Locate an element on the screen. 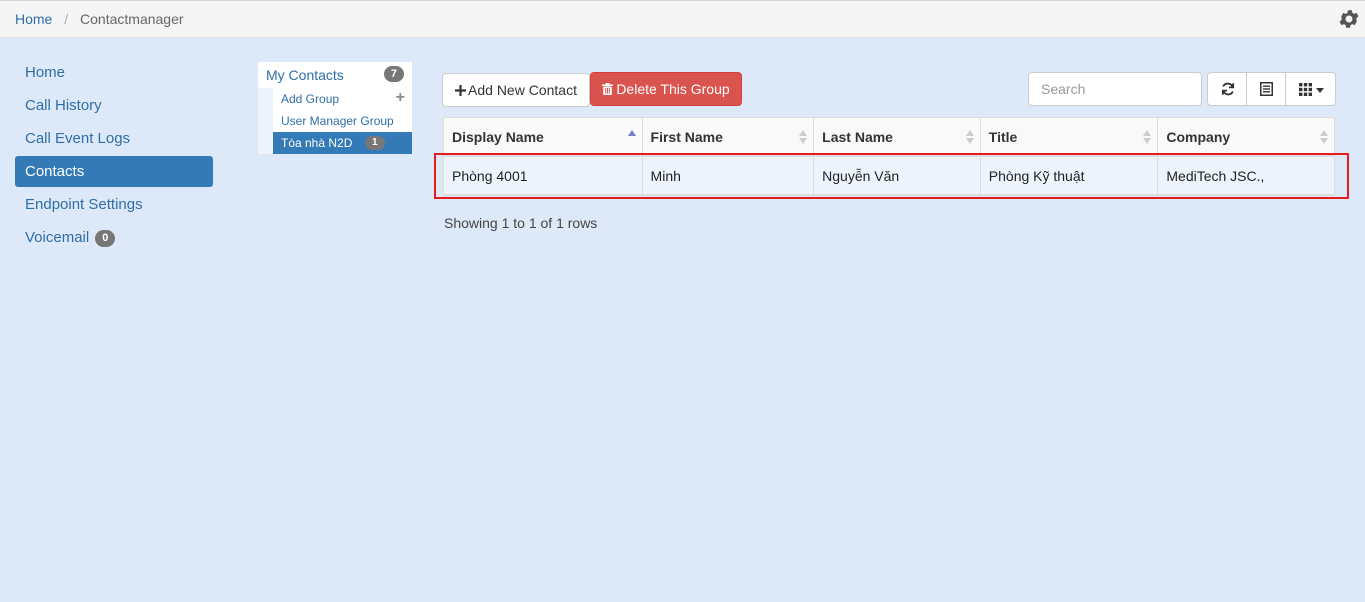 The height and width of the screenshot is (602, 1365). add-new-contact-label: Add New Contact is located at coordinates (522, 90).